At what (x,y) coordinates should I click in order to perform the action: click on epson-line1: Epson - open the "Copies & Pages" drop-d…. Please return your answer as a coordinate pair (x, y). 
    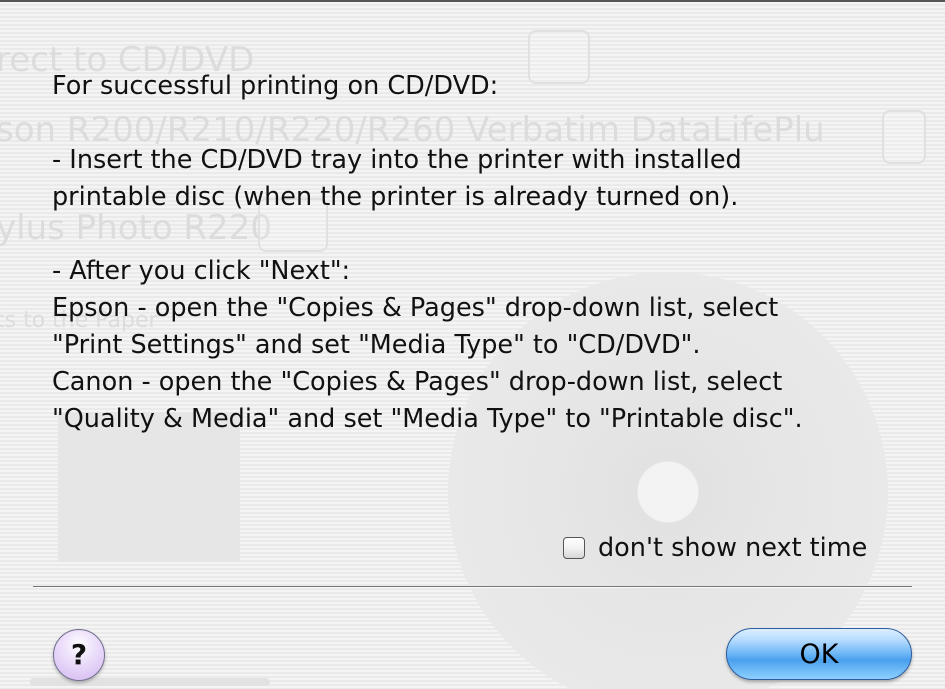
    Looking at the image, I should click on (415, 308).